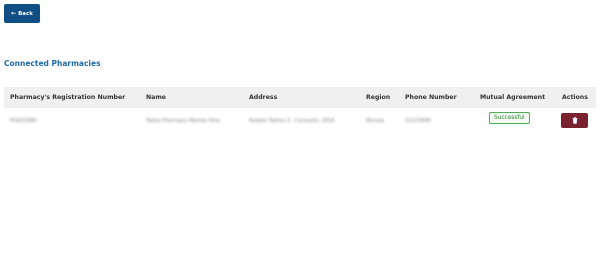 Image resolution: width=600 pixels, height=258 pixels. I want to click on cell-region: Nicosia, so click(375, 121).